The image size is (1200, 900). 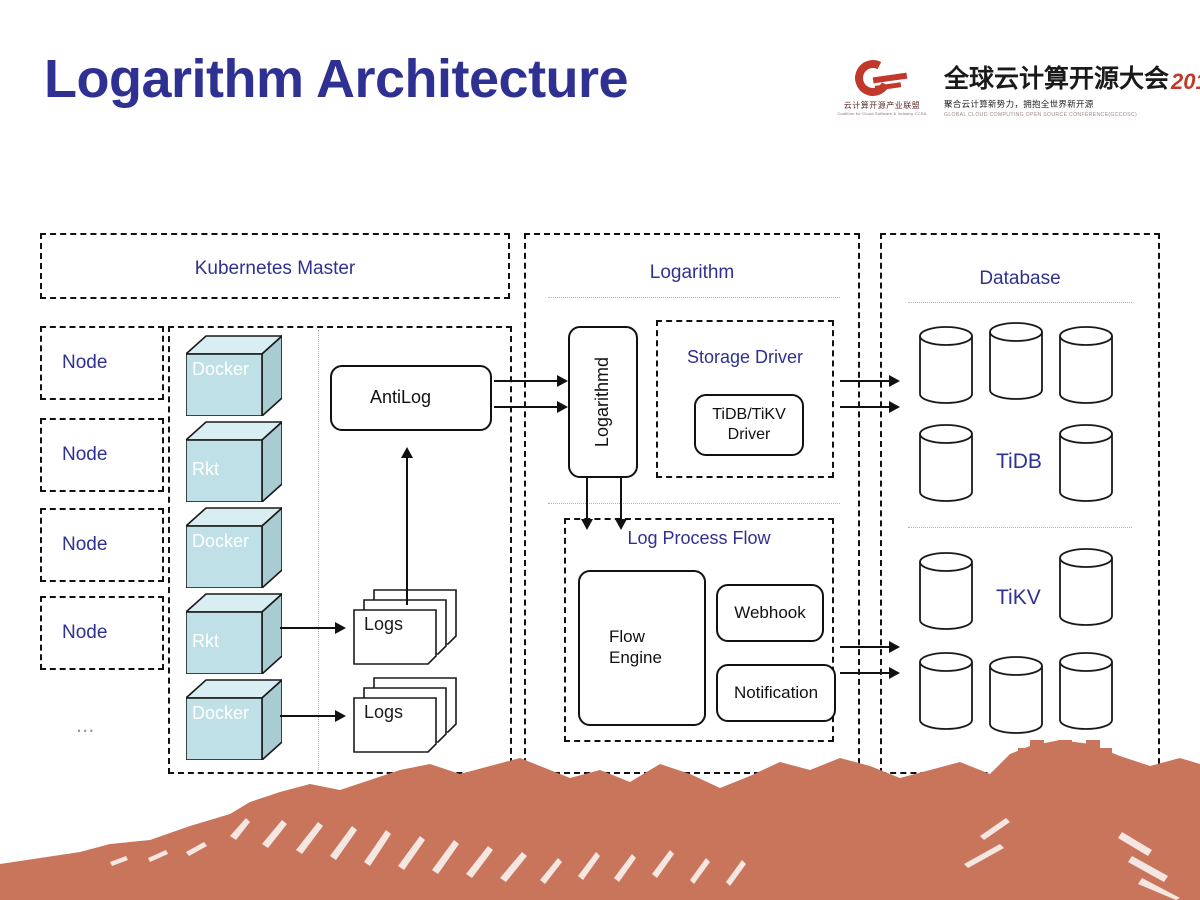 I want to click on notification-box: Notification, so click(x=776, y=693).